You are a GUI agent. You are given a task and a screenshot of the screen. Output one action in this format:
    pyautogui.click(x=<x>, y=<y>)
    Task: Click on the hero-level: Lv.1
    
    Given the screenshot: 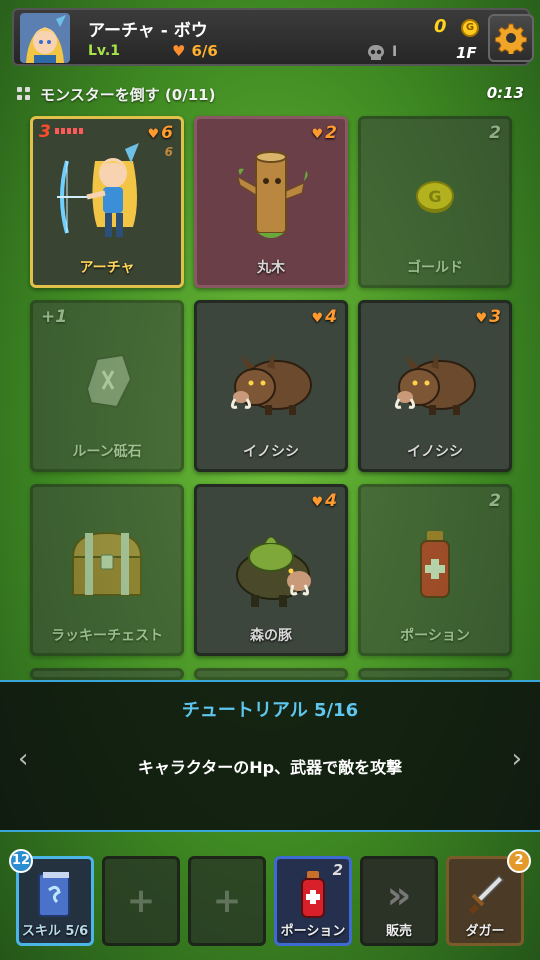 What is the action you would take?
    pyautogui.click(x=104, y=51)
    